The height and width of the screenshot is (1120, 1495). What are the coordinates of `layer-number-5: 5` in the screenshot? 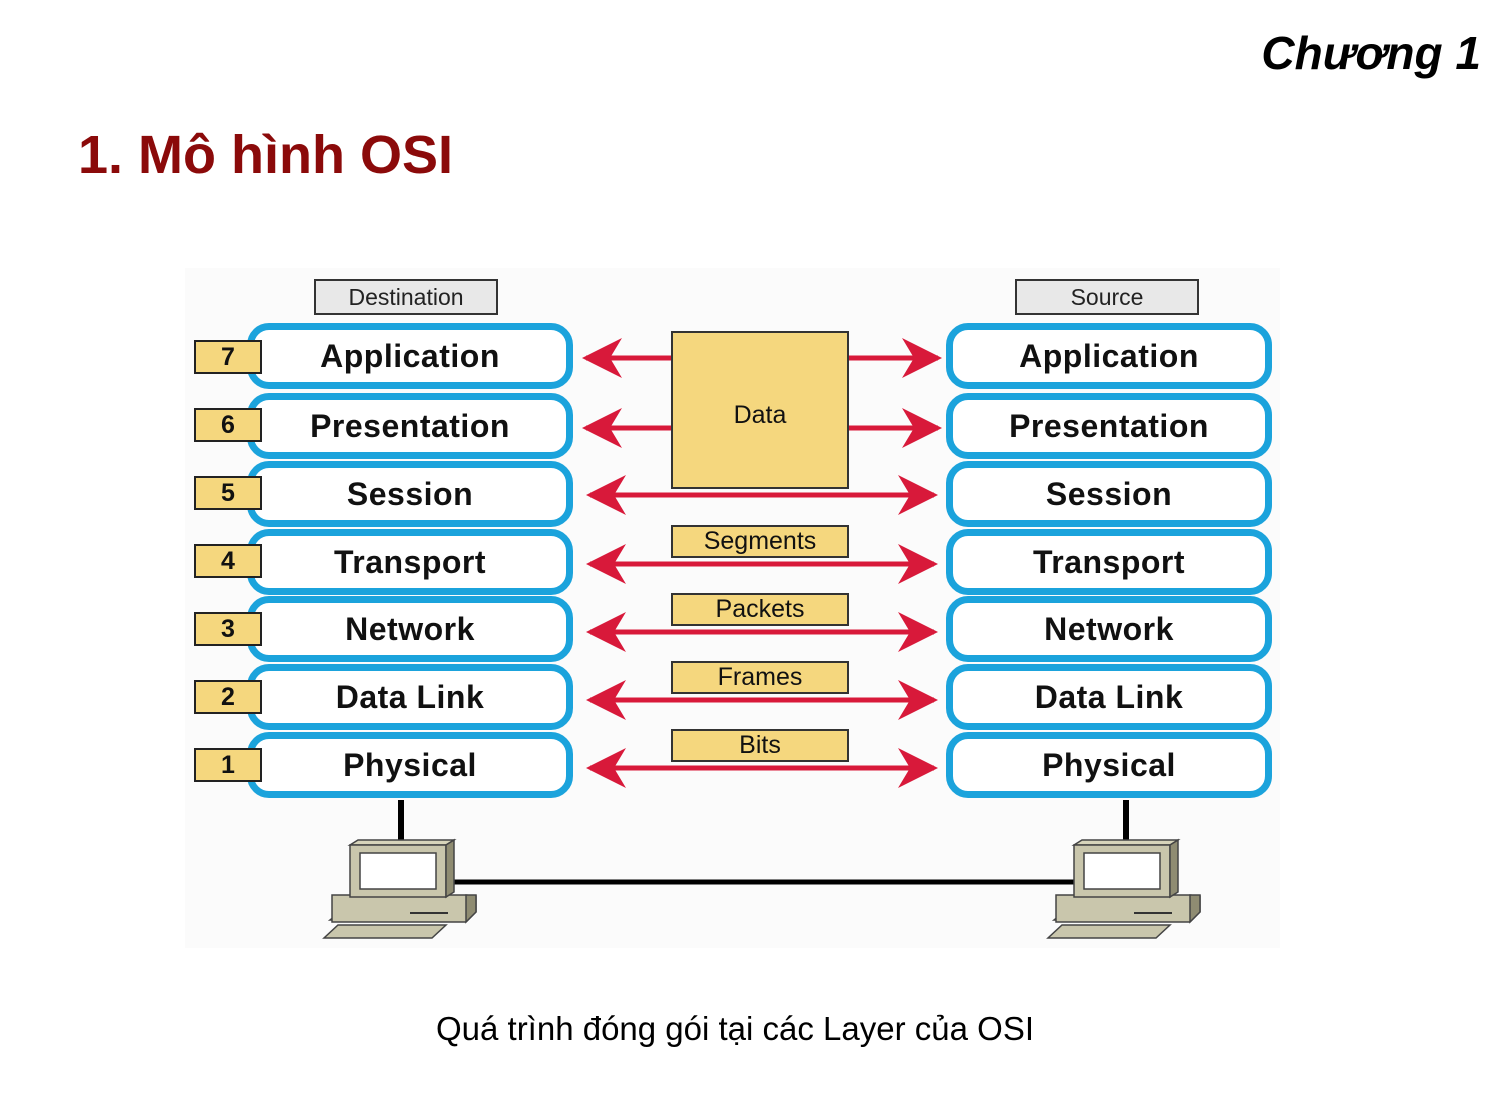 It's located at (228, 493).